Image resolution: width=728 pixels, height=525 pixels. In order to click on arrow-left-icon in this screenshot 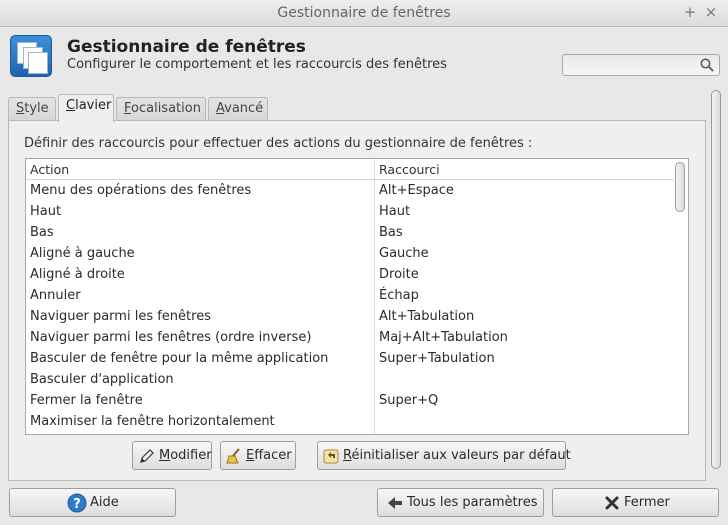, I will do `click(395, 503)`.